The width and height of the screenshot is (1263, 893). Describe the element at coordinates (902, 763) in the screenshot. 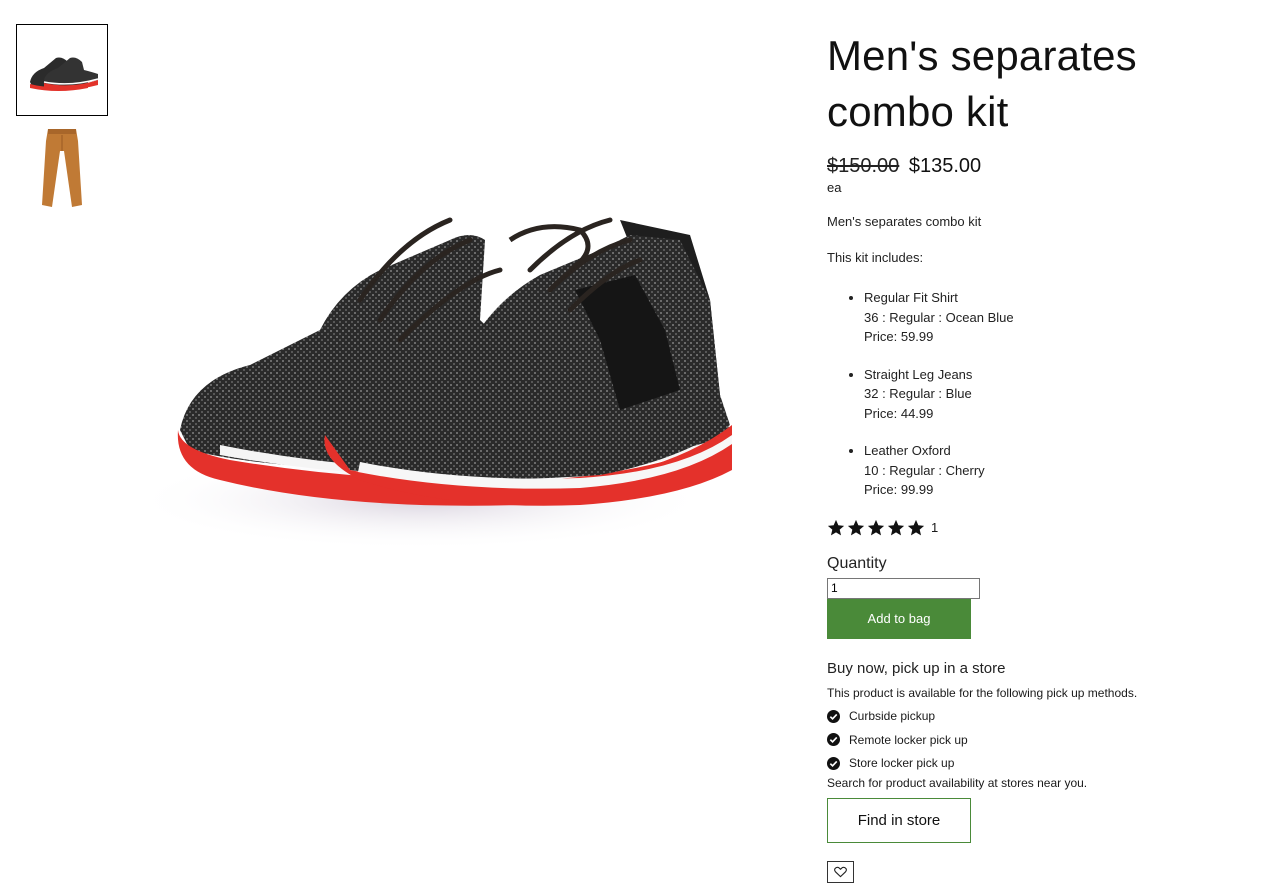

I see `pickup-method-label: Store locker pick up` at that location.